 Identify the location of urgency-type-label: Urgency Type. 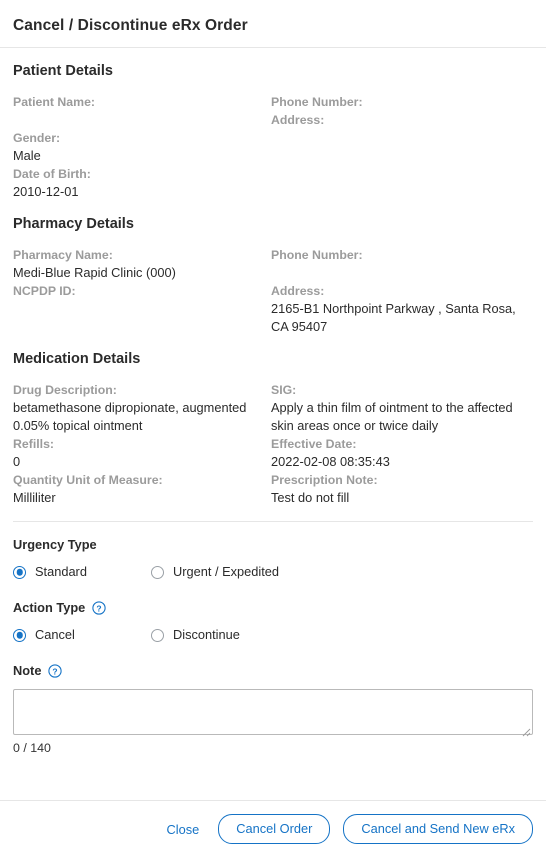
(273, 545).